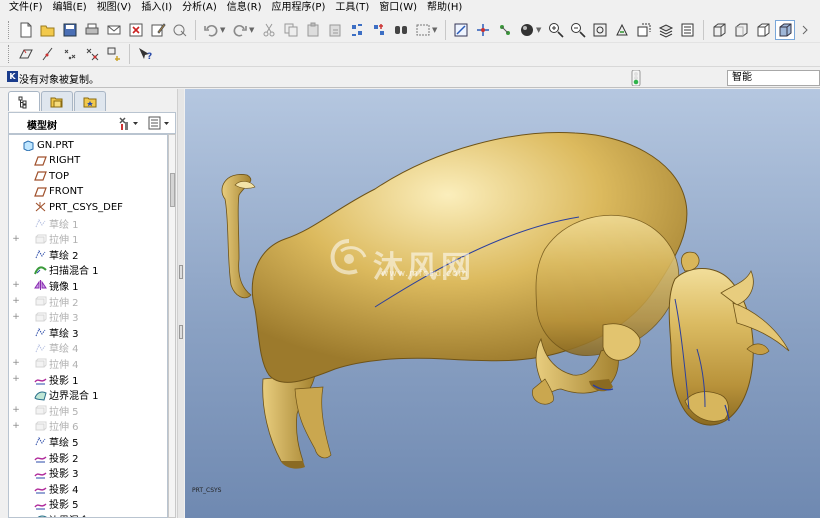 This screenshot has width=820, height=518. Describe the element at coordinates (88, 514) in the screenshot. I see `tree-item: 边界混合 2` at that location.